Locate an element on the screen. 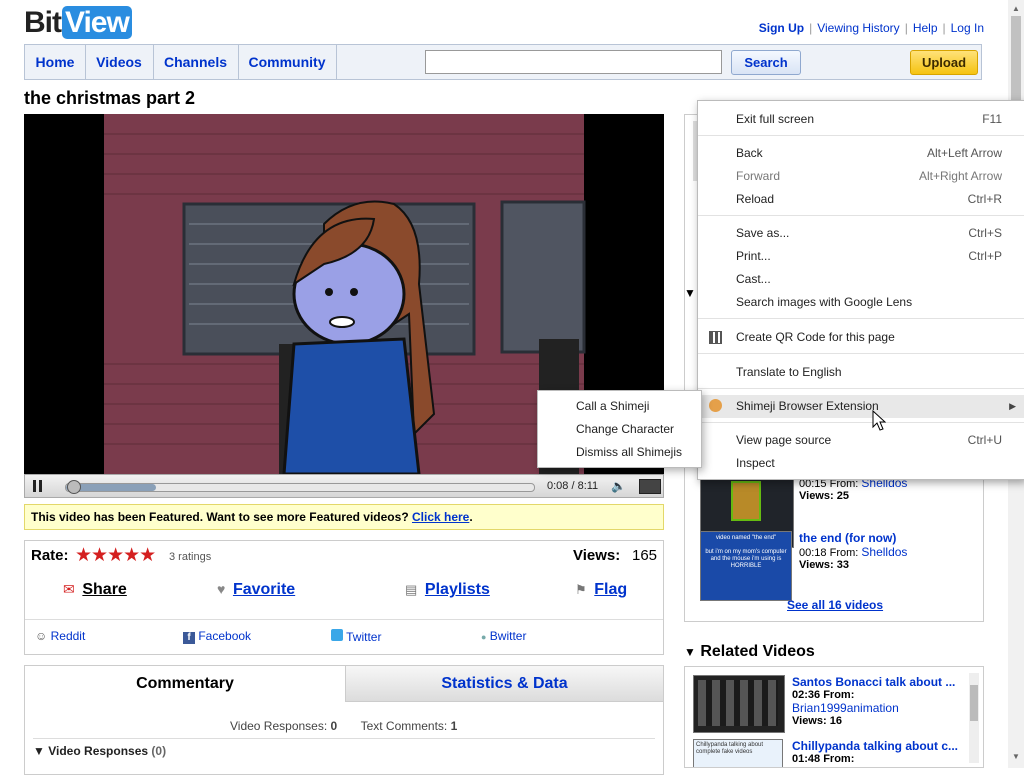  tab-statistics: Statistics & Data is located at coordinates (504, 684).